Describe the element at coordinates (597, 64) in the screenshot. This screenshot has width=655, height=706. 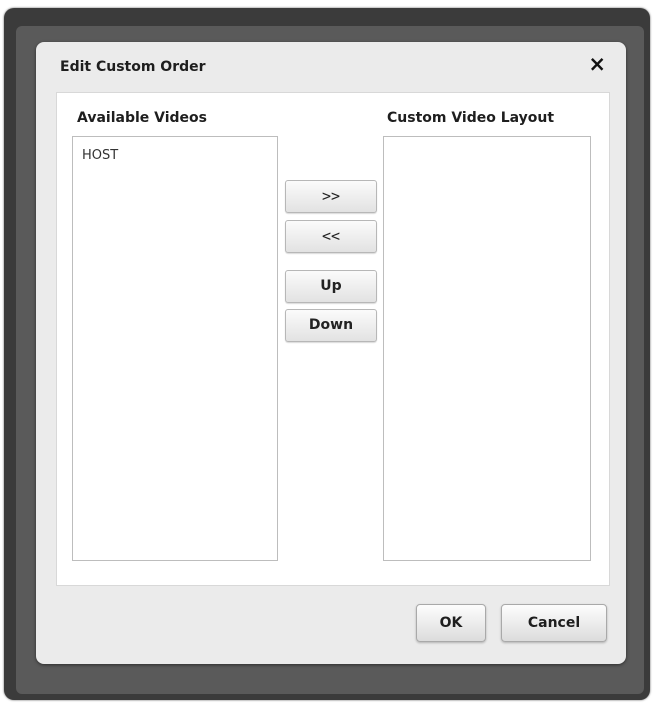
I see `close-icon: ×` at that location.